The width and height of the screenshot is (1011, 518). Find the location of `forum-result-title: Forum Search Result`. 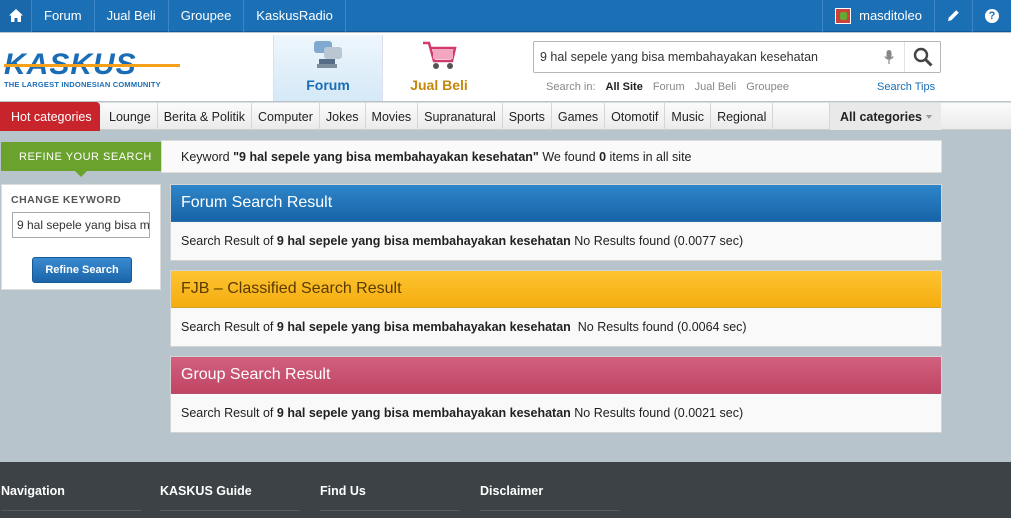

forum-result-title: Forum Search Result is located at coordinates (556, 203).